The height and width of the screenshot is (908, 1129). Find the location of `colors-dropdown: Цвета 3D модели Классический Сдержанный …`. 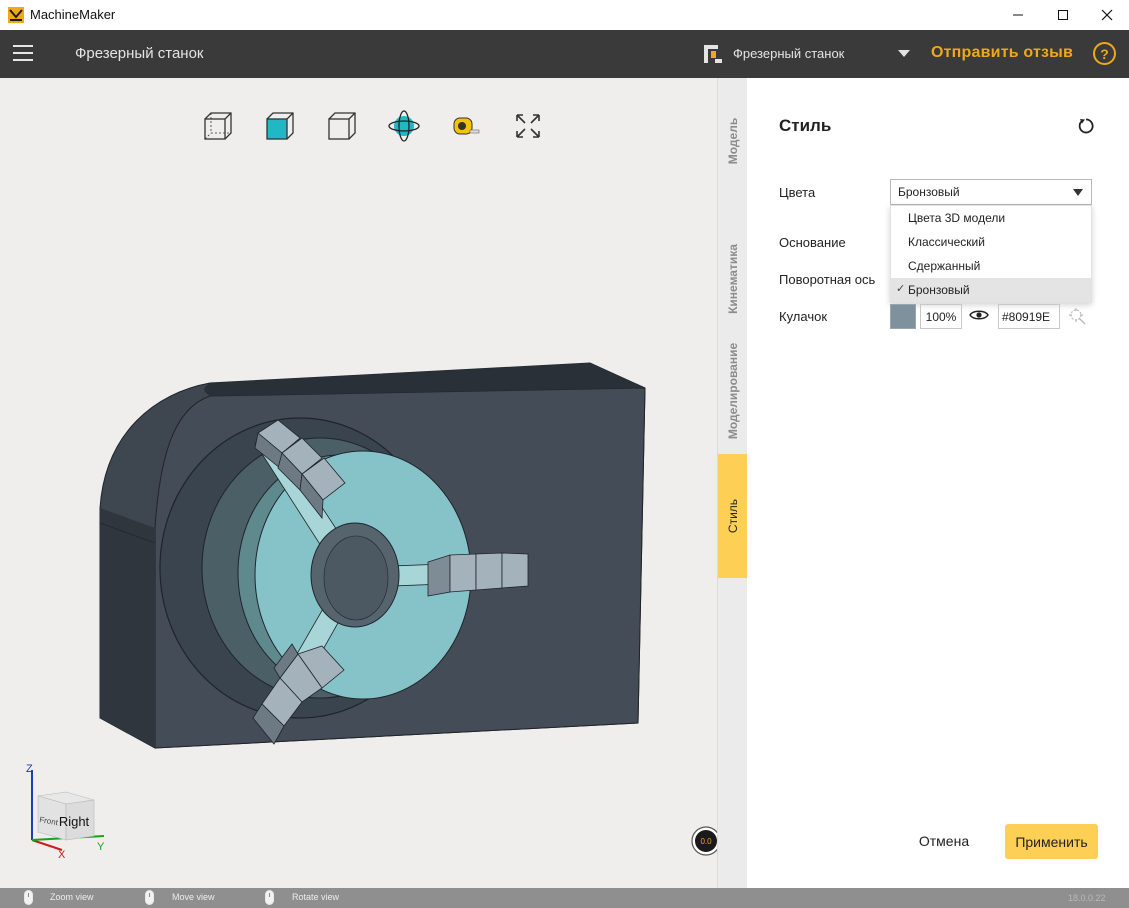

colors-dropdown: Цвета 3D модели Классический Сдержанный … is located at coordinates (991, 254).